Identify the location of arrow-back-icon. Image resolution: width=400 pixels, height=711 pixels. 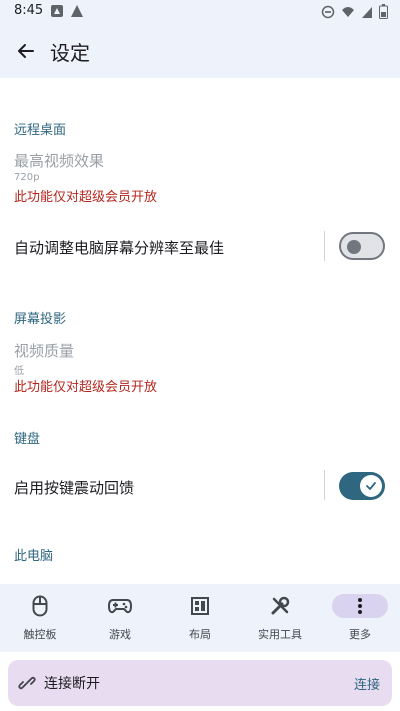
(26, 51).